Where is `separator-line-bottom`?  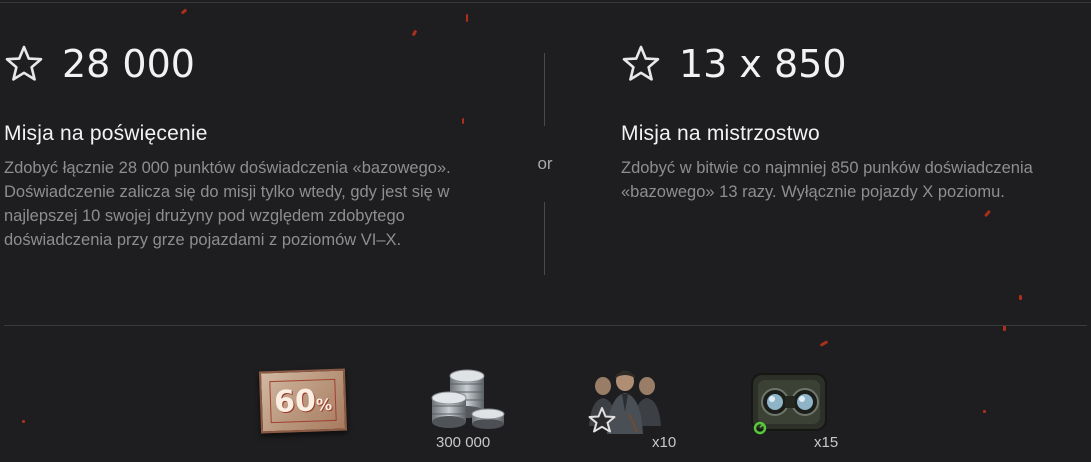
separator-line-bottom is located at coordinates (544, 238).